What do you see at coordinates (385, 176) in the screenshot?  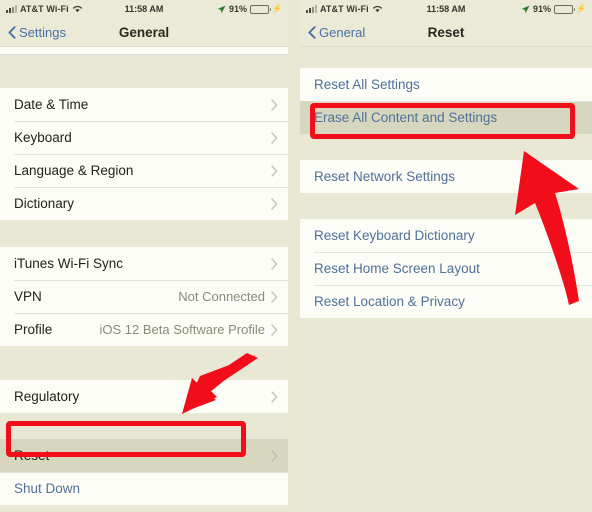 I see `list-item-label: Reset Network Settings` at bounding box center [385, 176].